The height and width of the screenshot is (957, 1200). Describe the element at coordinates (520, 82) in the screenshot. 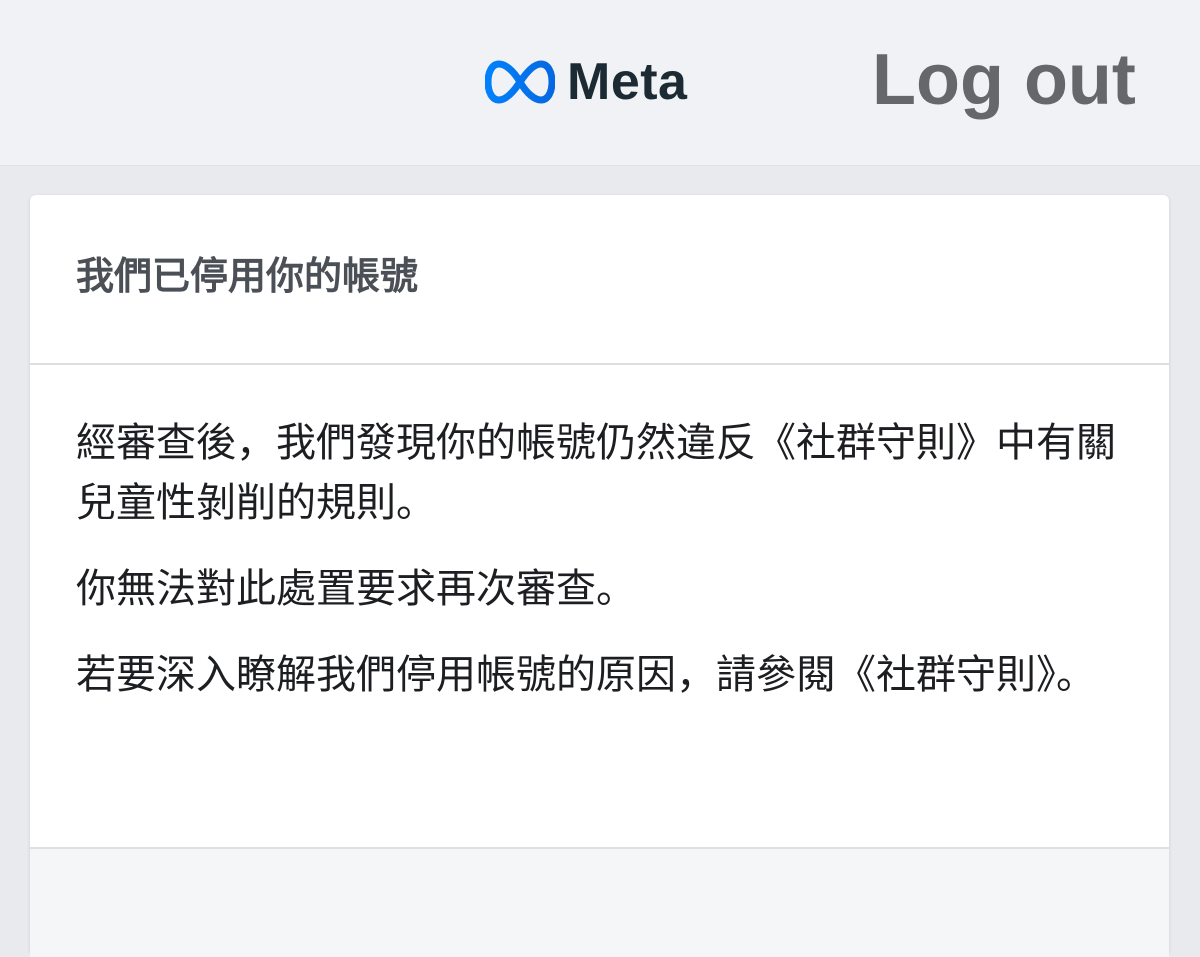

I see `meta-infinity-icon` at that location.